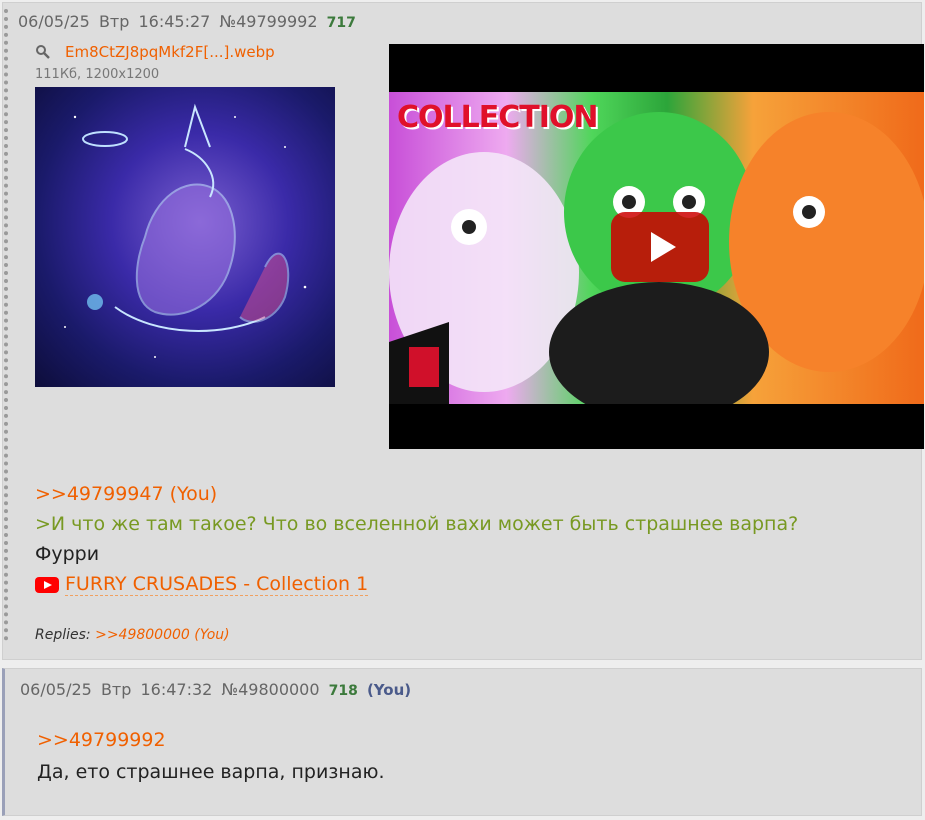  What do you see at coordinates (176, 689) in the screenshot?
I see `post-time: 16:47:32` at bounding box center [176, 689].